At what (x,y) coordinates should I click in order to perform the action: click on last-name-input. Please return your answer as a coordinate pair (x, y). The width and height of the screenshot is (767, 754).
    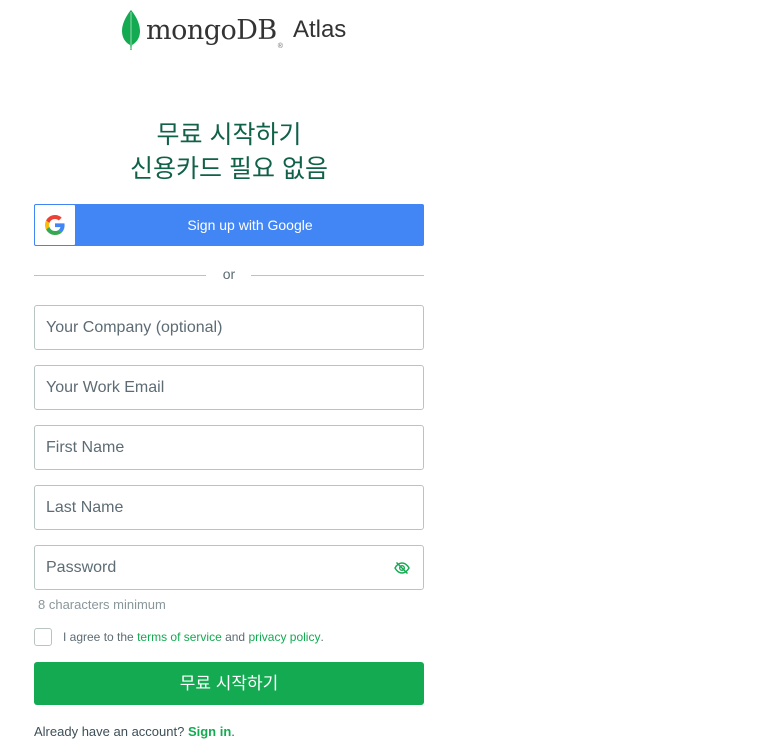
    Looking at the image, I should click on (229, 507).